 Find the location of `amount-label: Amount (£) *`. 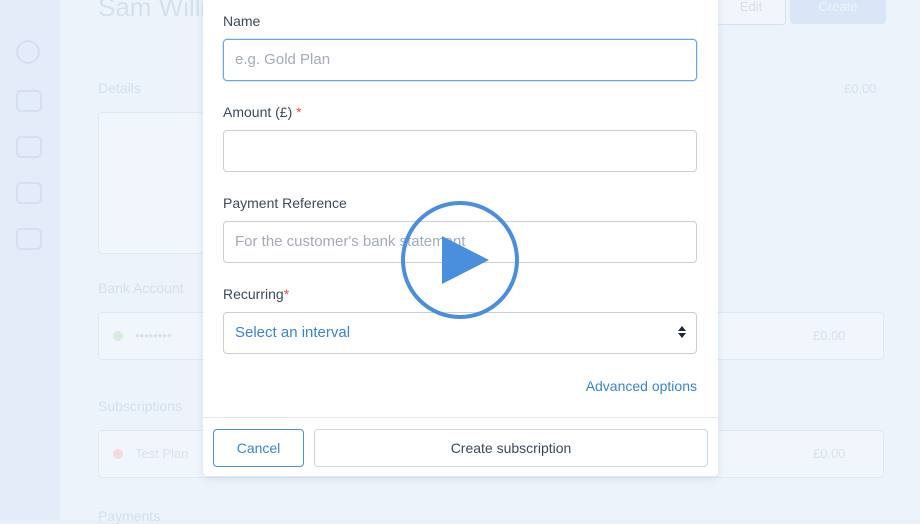

amount-label: Amount (£) * is located at coordinates (262, 112).